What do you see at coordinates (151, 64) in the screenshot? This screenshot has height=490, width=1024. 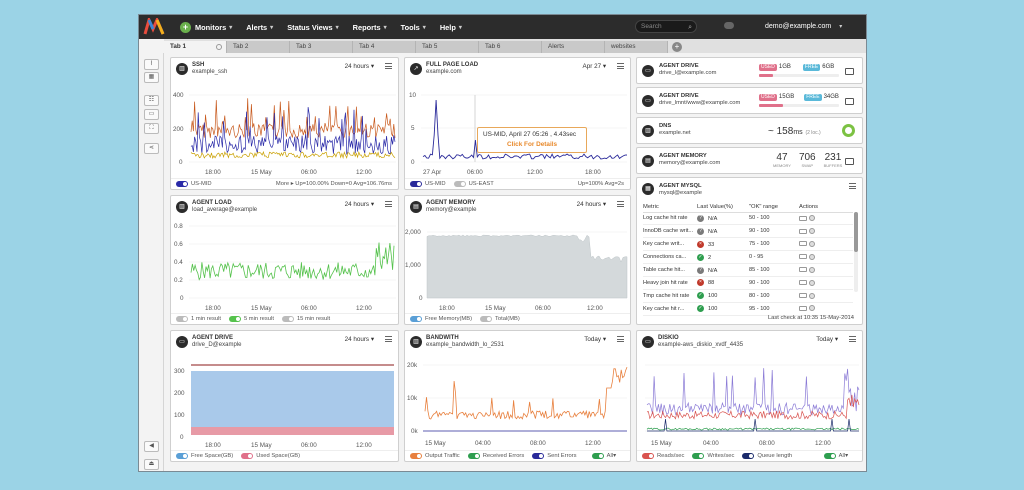 I see `chart-icon: ⌇` at bounding box center [151, 64].